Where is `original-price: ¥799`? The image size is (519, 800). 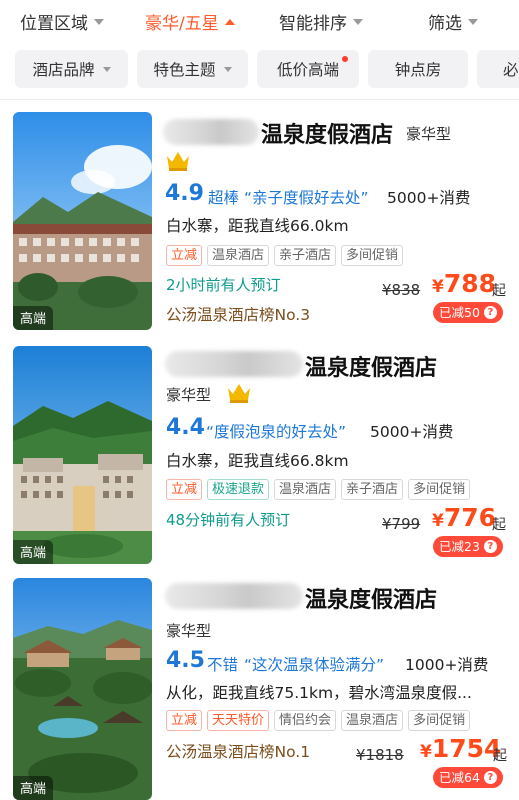 original-price: ¥799 is located at coordinates (401, 524).